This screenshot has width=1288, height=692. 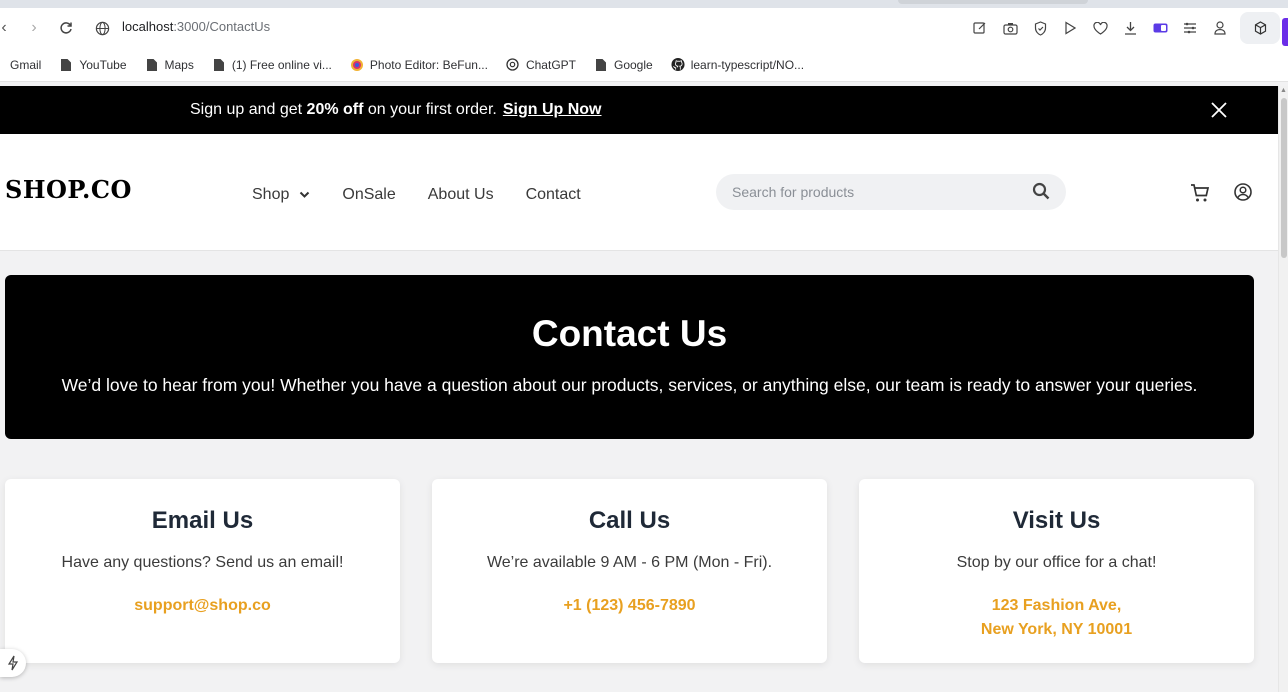 I want to click on reload-icon, so click(x=66, y=28).